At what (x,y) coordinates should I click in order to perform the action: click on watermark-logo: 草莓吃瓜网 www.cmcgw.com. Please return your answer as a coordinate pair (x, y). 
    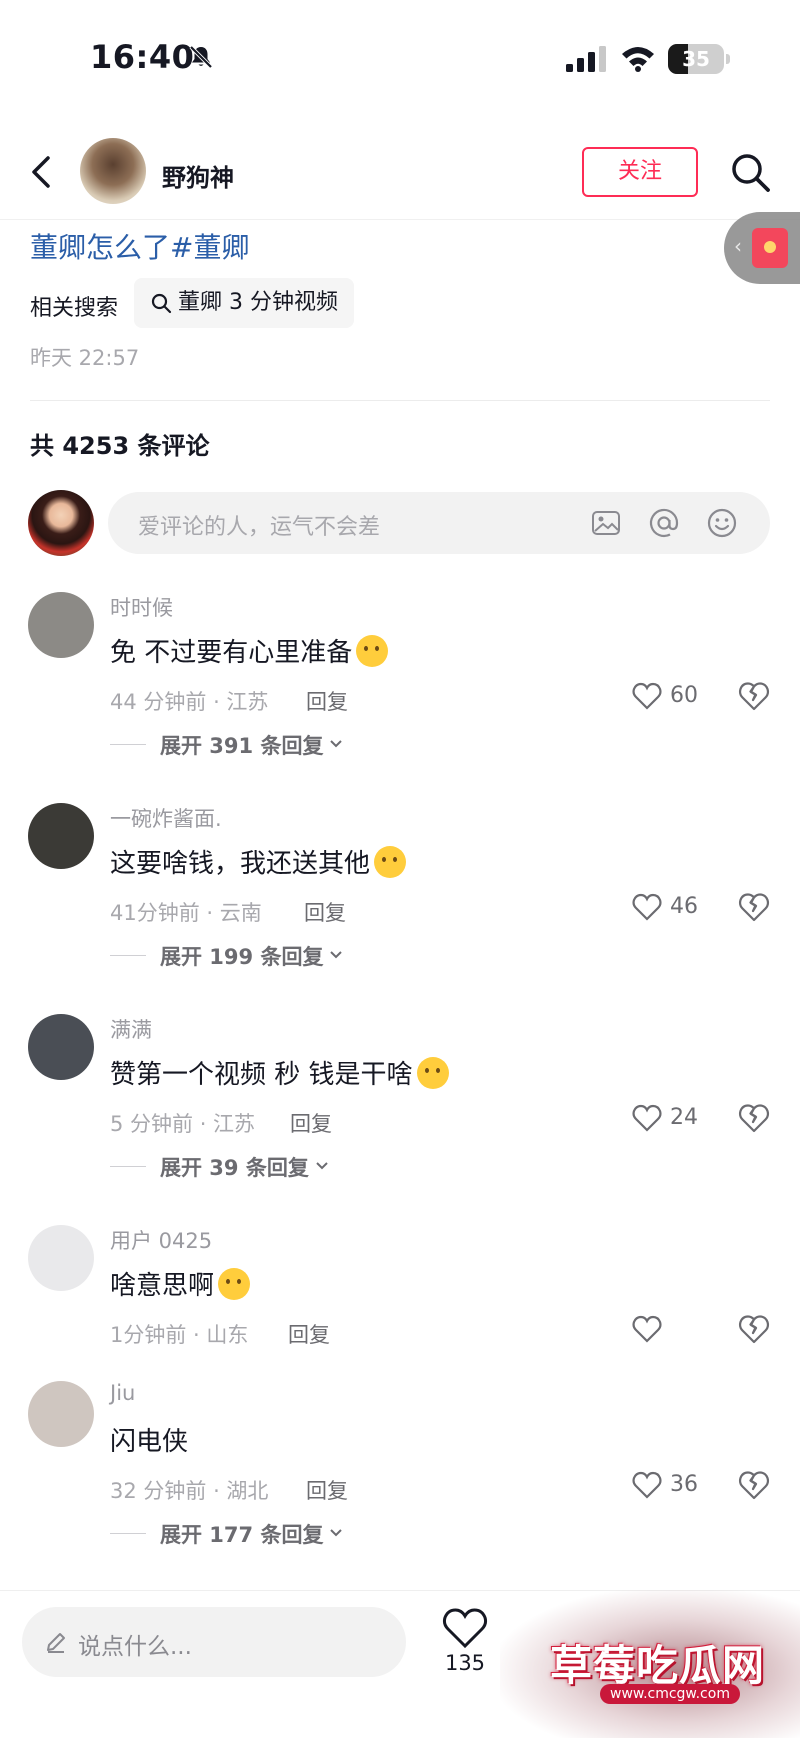
    Looking at the image, I should click on (650, 1664).